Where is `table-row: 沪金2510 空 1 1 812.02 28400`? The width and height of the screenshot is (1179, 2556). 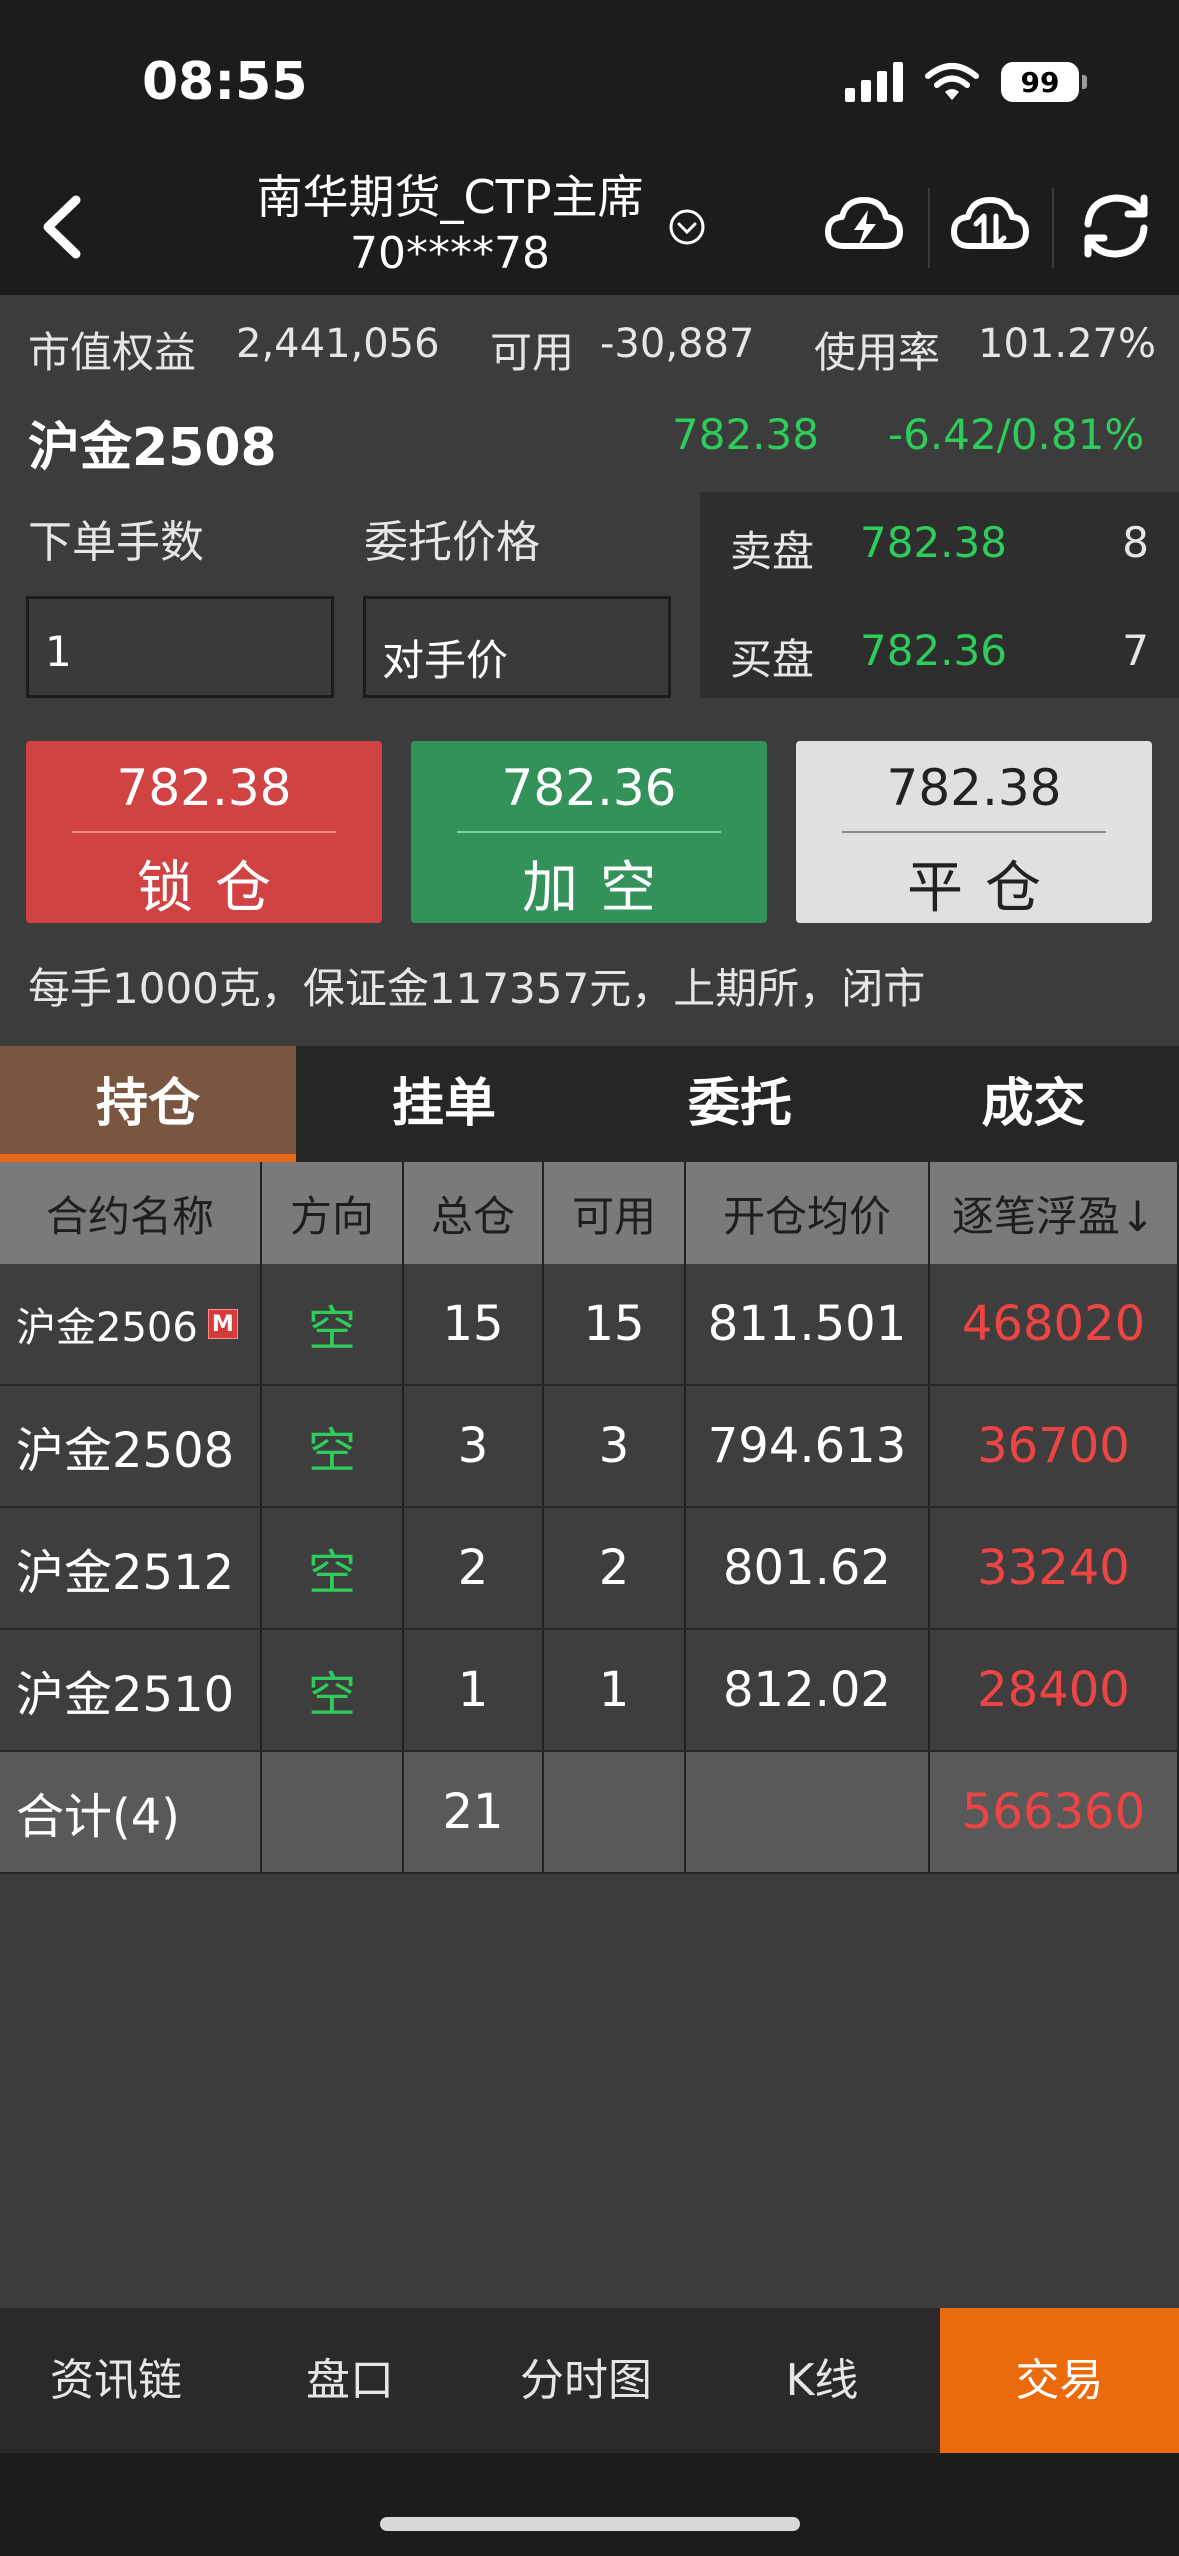 table-row: 沪金2510 空 1 1 812.02 28400 is located at coordinates (589, 1691).